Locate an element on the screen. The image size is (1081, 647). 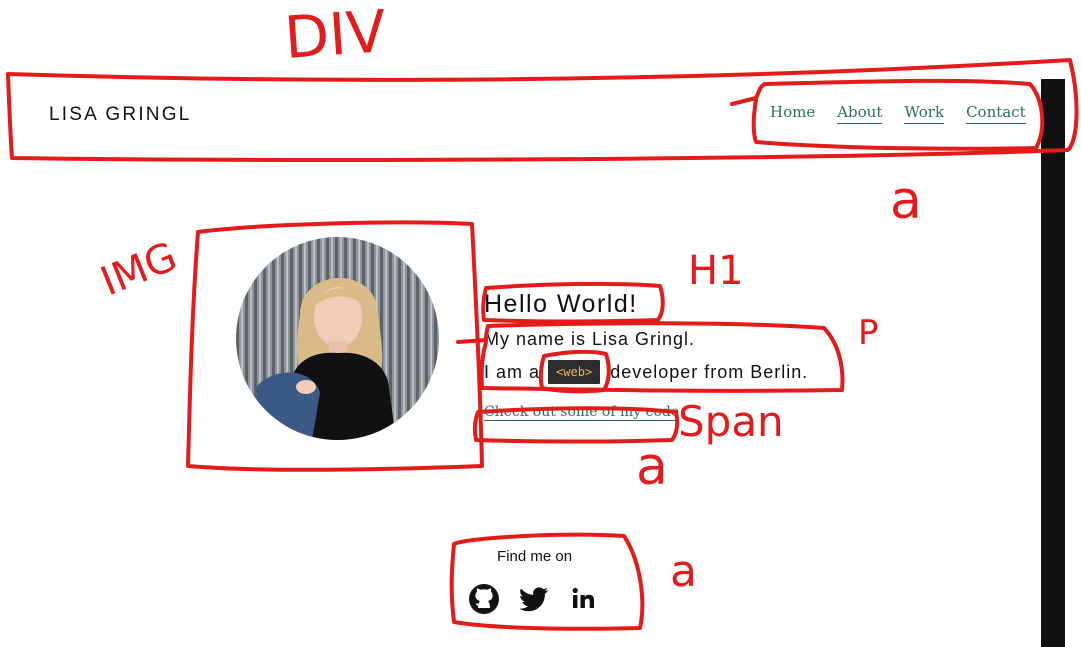
social-links is located at coordinates (534, 599).